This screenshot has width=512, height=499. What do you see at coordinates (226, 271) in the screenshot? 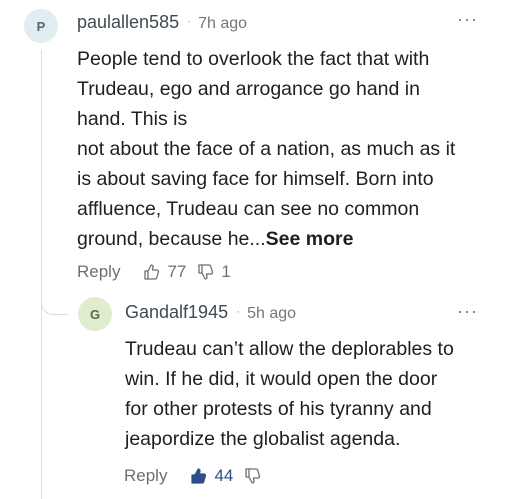
I see `dislike-count: 1` at bounding box center [226, 271].